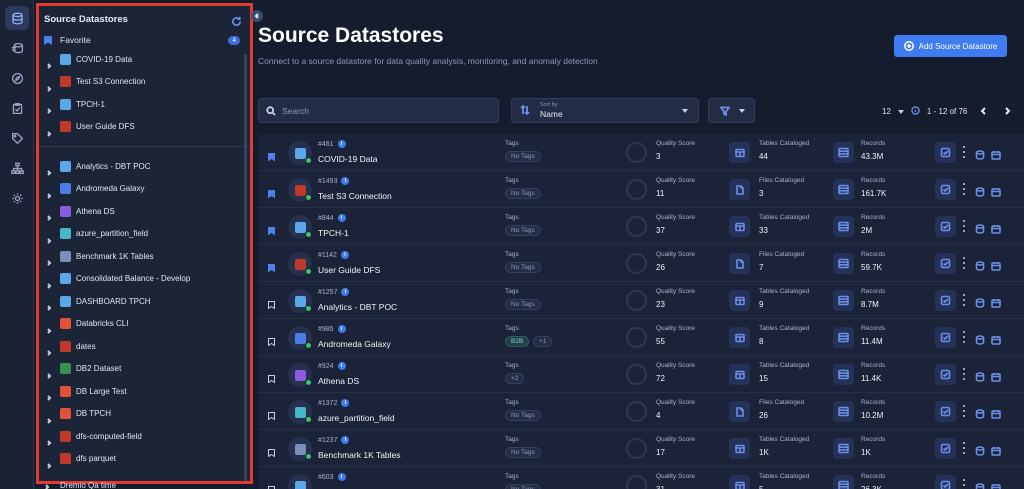  Describe the element at coordinates (144, 436) in the screenshot. I see `tree-item: dfs-computed-field` at that location.